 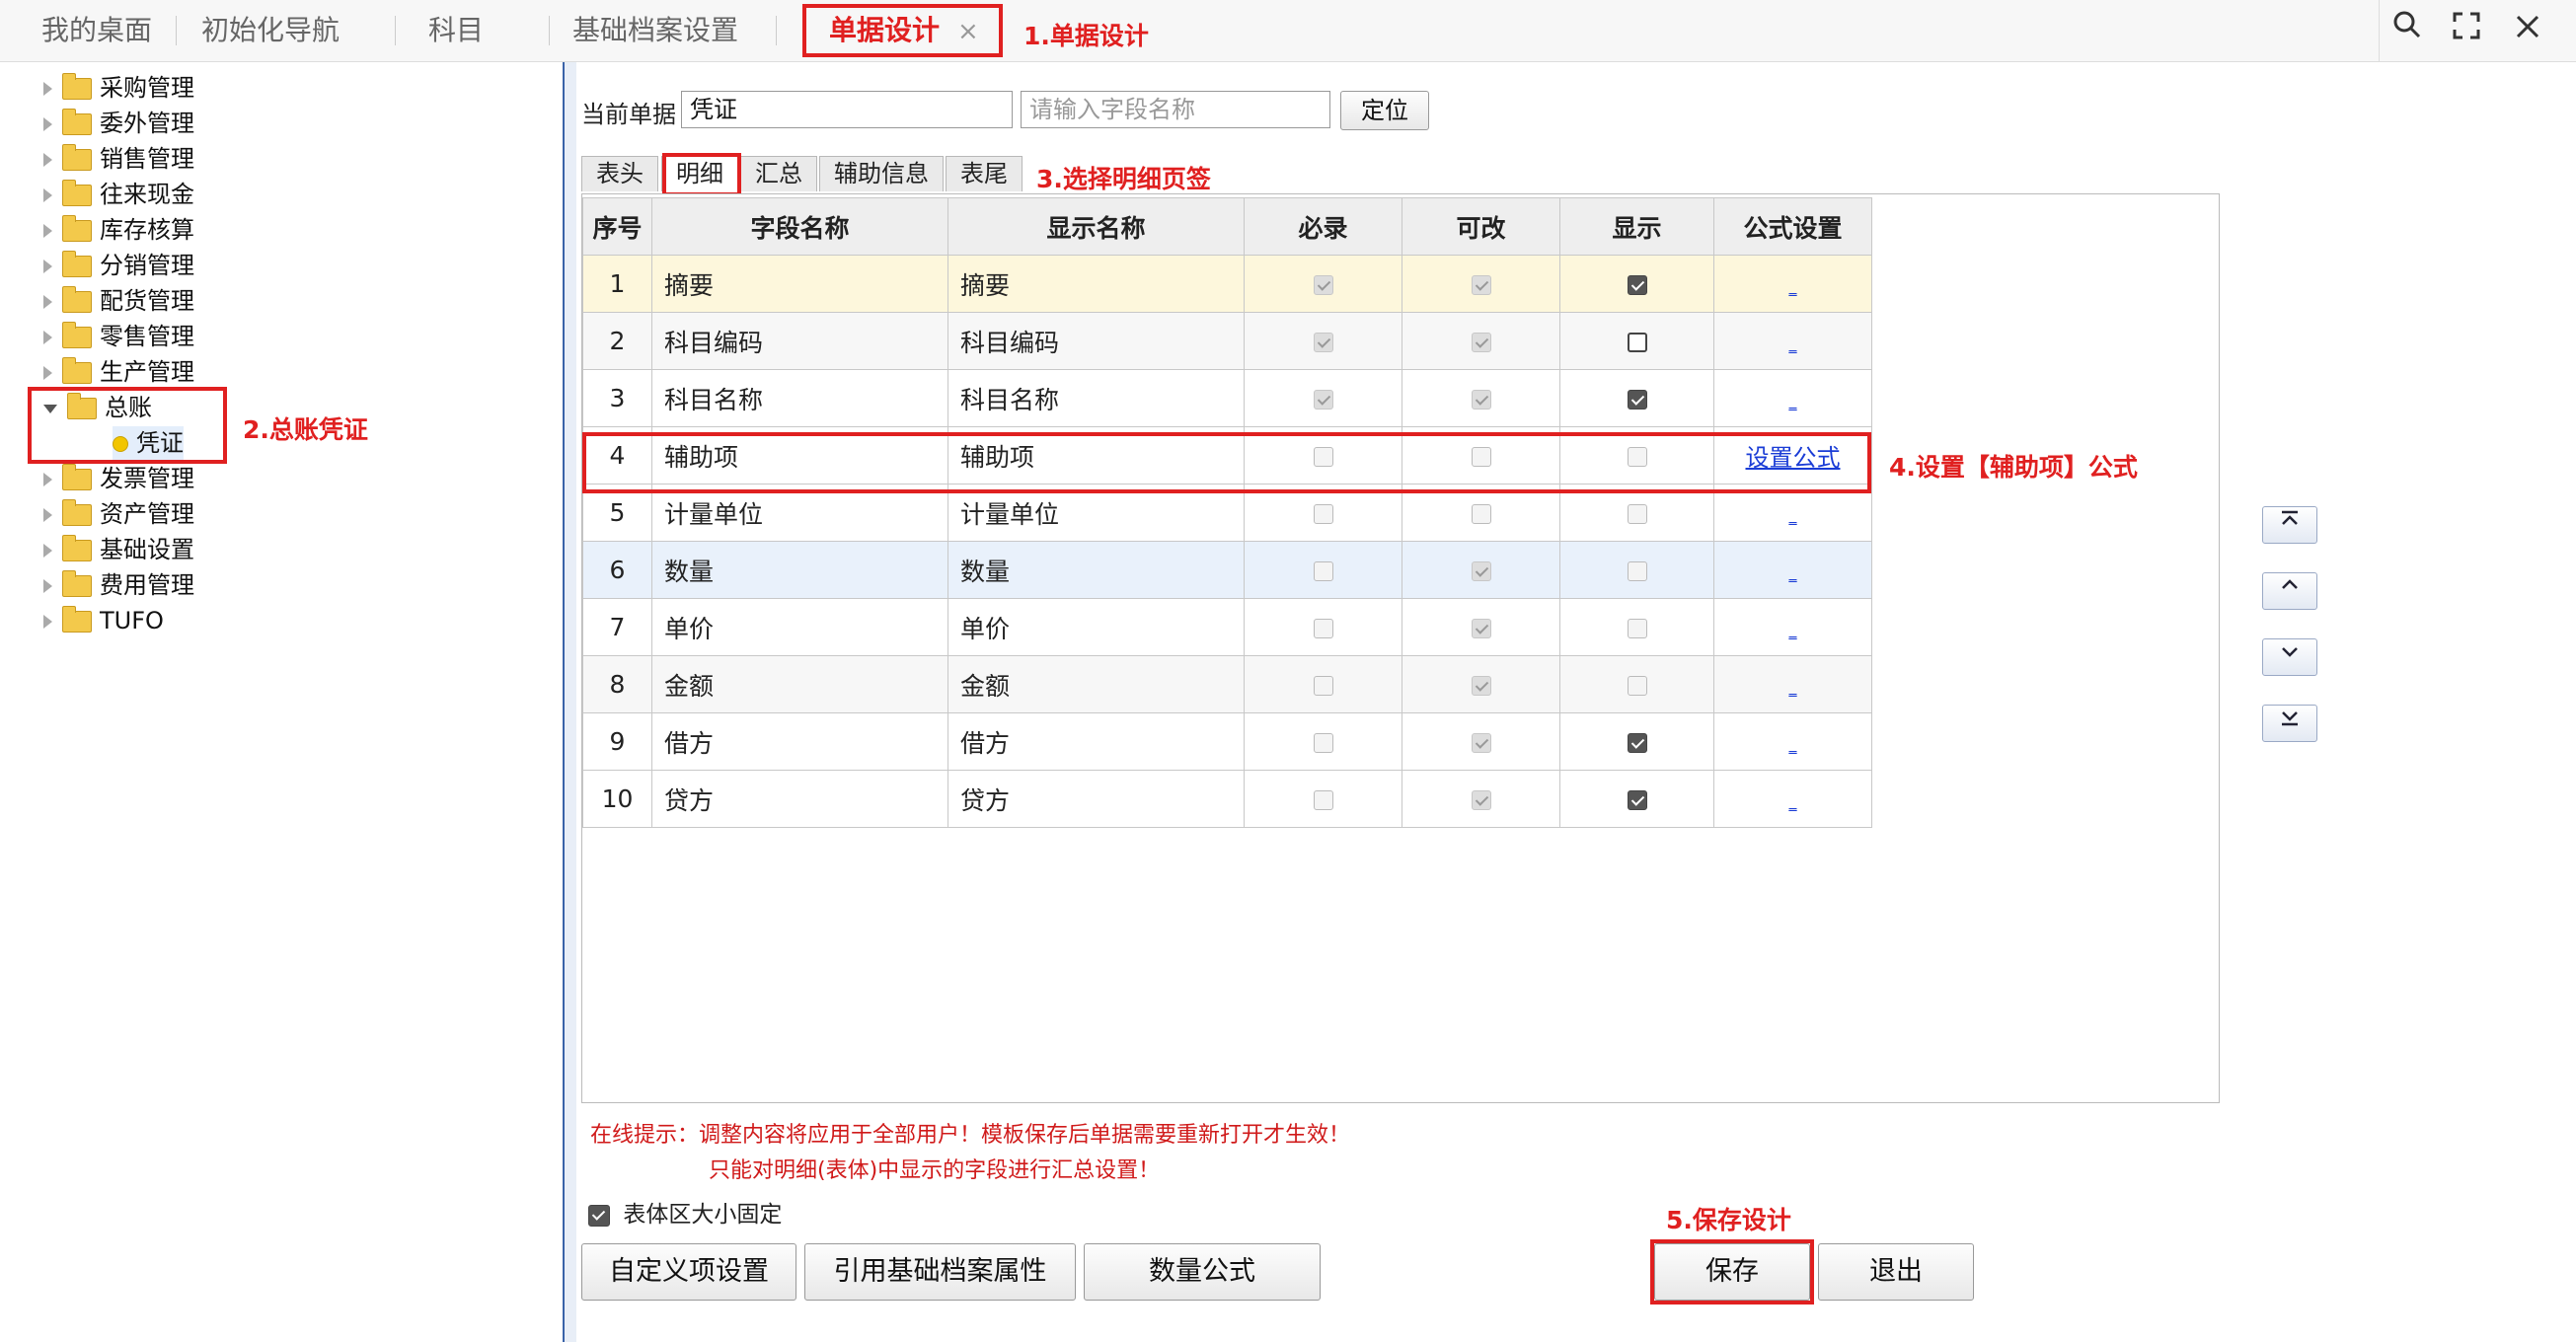 What do you see at coordinates (2289, 723) in the screenshot?
I see `move-bottom-button` at bounding box center [2289, 723].